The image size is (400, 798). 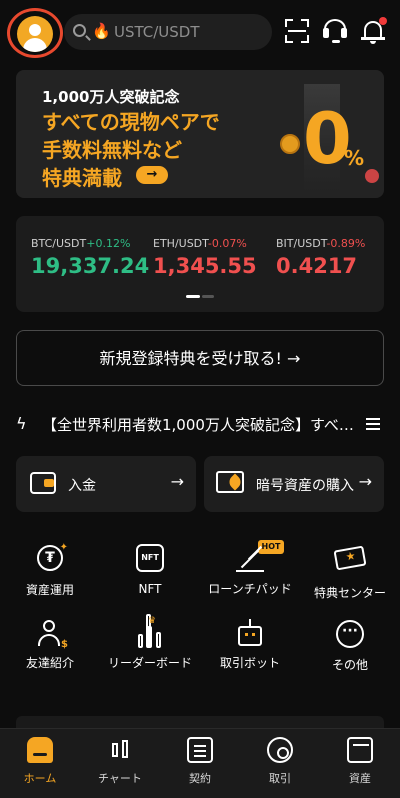 I want to click on nav-contracts: 契約, so click(x=200, y=761).